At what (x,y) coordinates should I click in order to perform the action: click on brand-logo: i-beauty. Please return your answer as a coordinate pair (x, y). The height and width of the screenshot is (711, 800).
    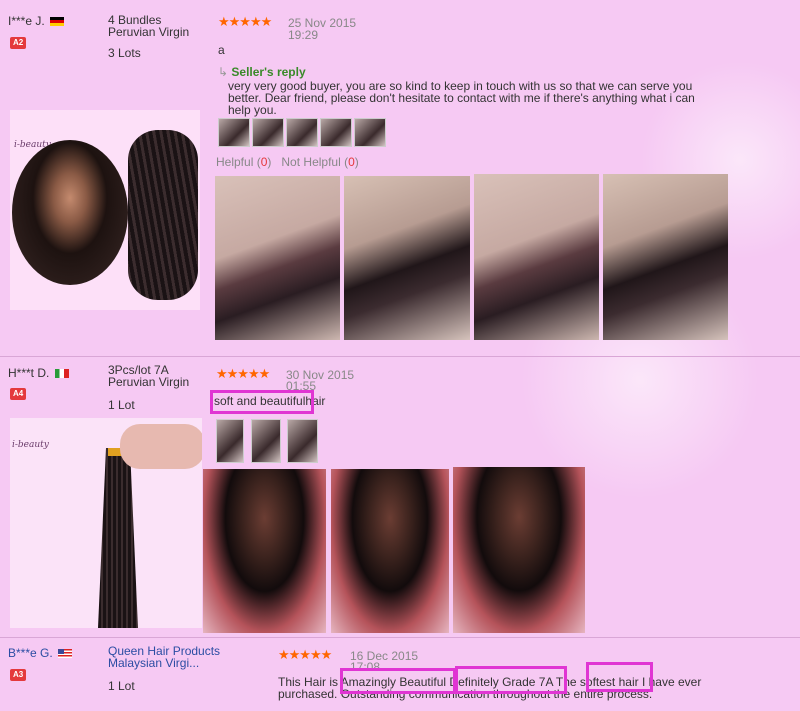
    Looking at the image, I should click on (30, 445).